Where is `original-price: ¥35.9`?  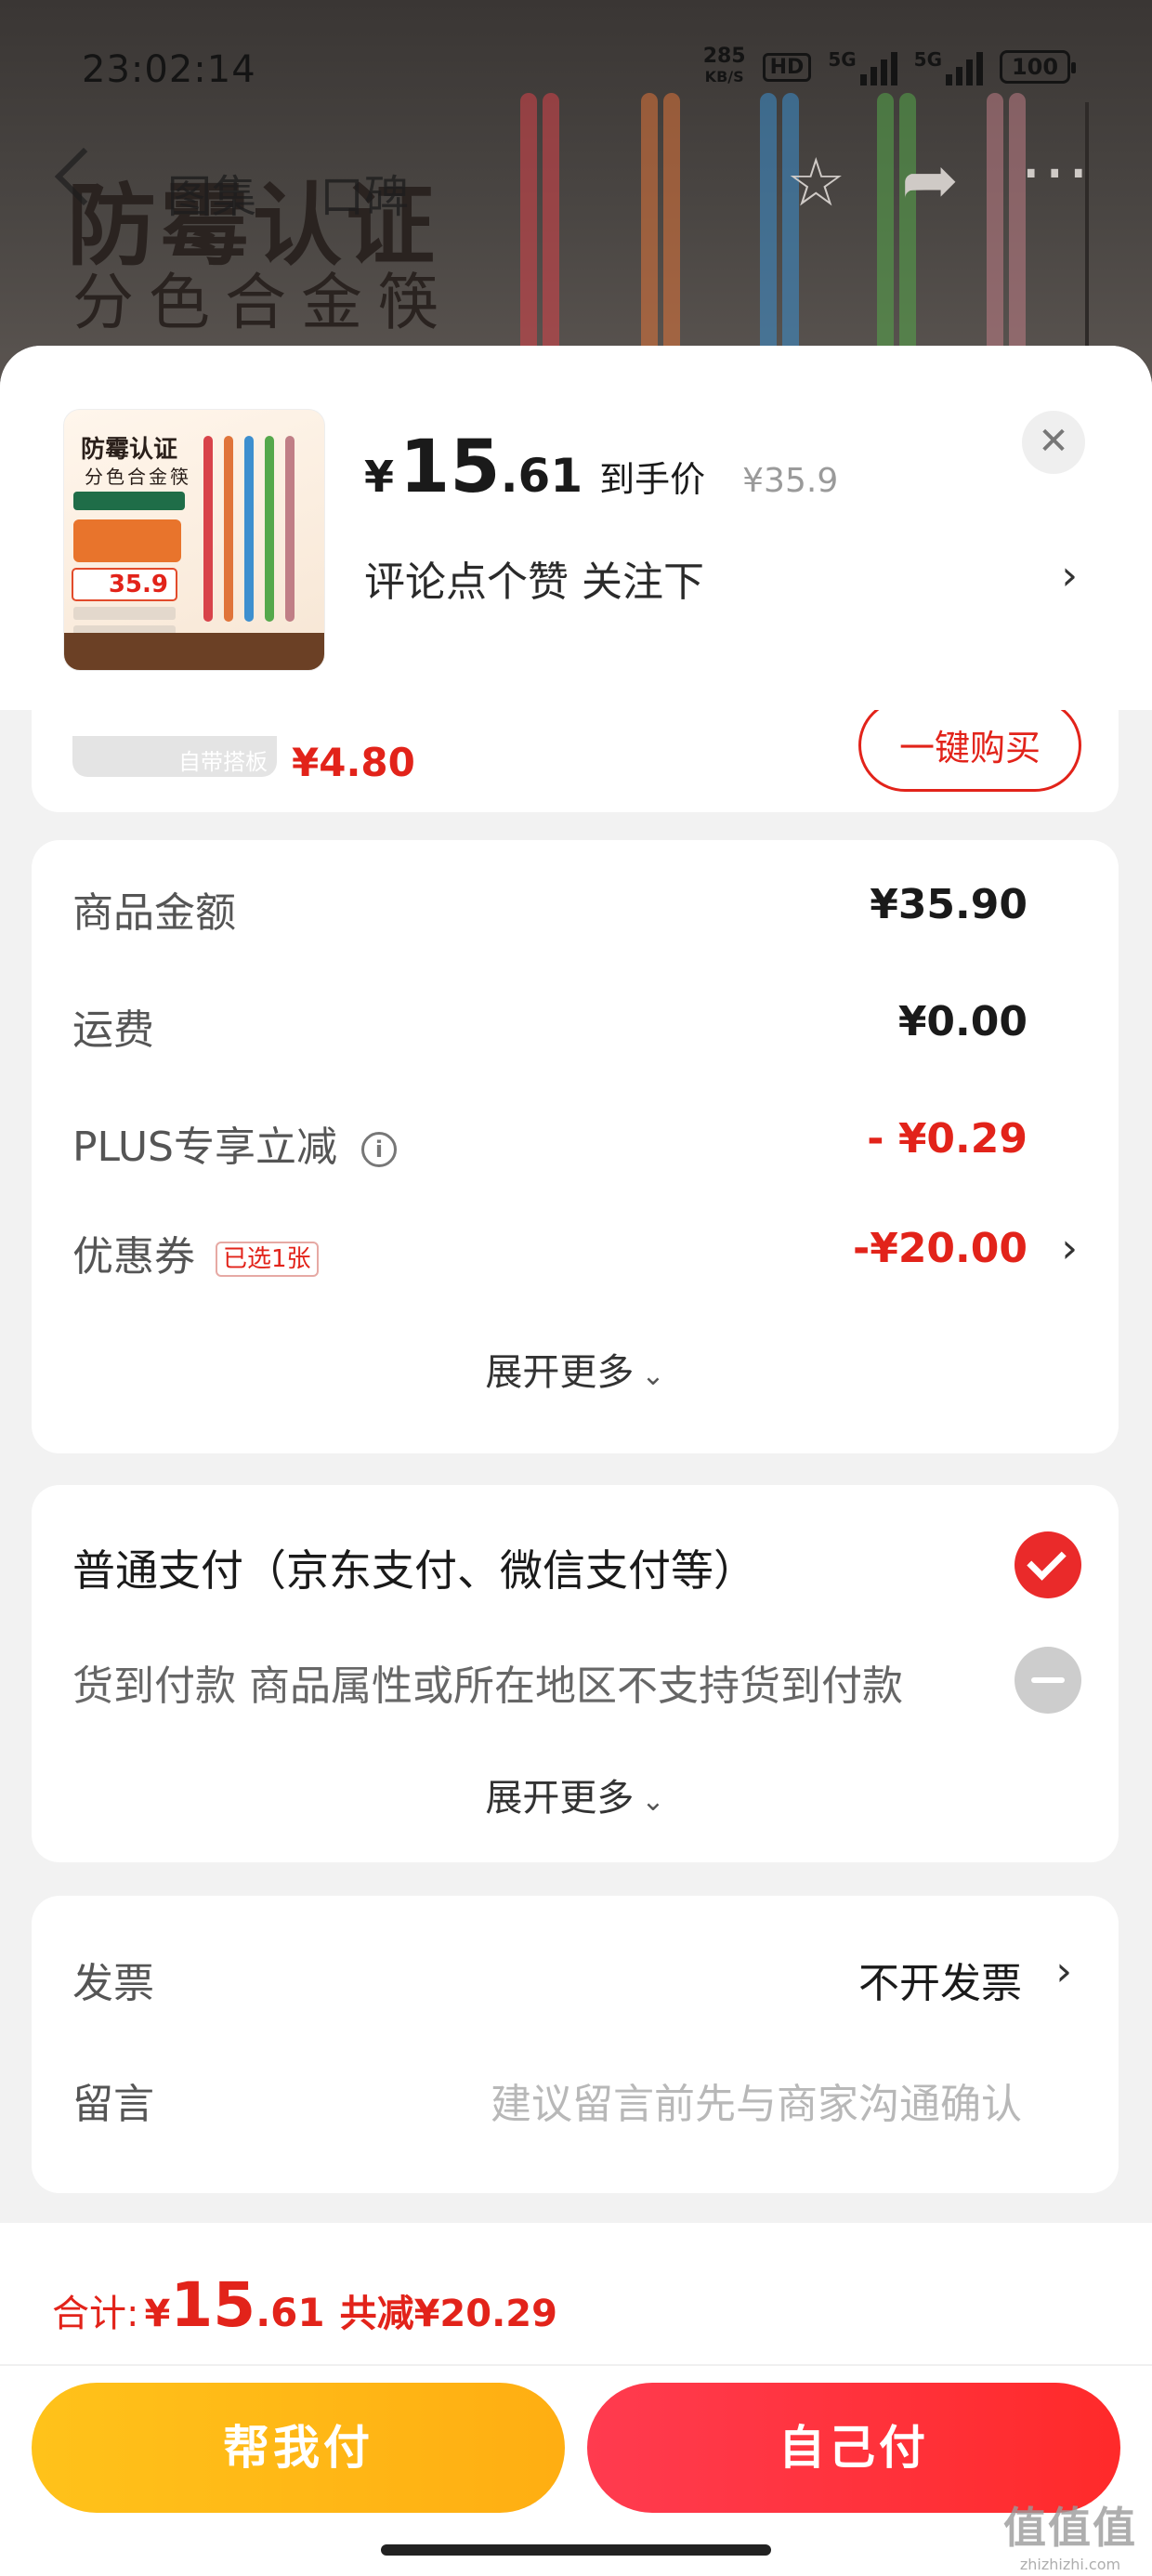
original-price: ¥35.9 is located at coordinates (790, 481).